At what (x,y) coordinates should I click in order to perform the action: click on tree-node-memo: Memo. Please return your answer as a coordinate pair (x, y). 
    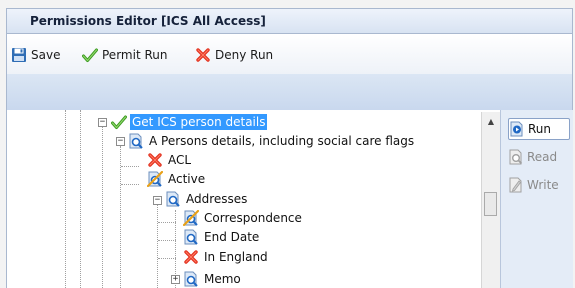
    Looking at the image, I should click on (213, 279).